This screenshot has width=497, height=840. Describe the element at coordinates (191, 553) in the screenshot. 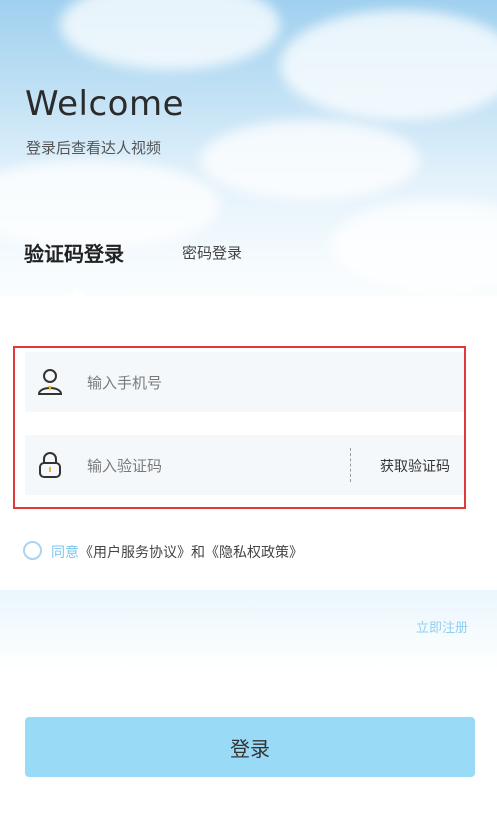

I see `agreement-links: 《用户服务协议》和《隐私权政策》` at that location.